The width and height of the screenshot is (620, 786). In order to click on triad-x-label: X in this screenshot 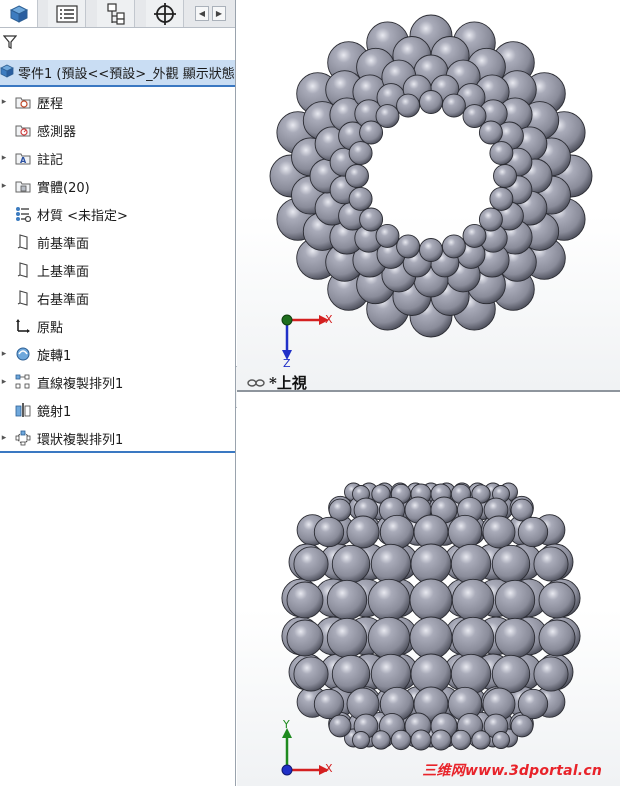, I will do `click(329, 768)`.